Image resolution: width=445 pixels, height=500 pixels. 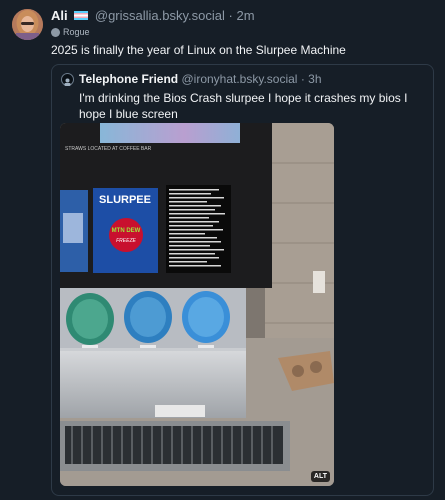 I want to click on top-sign-text: STRAWS LOCATED AT COFFEE BAR, so click(x=108, y=149).